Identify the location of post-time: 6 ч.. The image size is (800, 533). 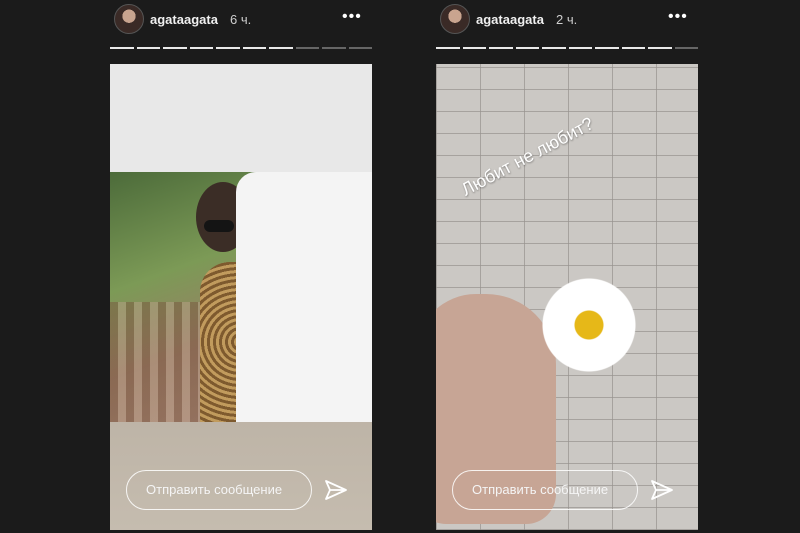
(241, 19).